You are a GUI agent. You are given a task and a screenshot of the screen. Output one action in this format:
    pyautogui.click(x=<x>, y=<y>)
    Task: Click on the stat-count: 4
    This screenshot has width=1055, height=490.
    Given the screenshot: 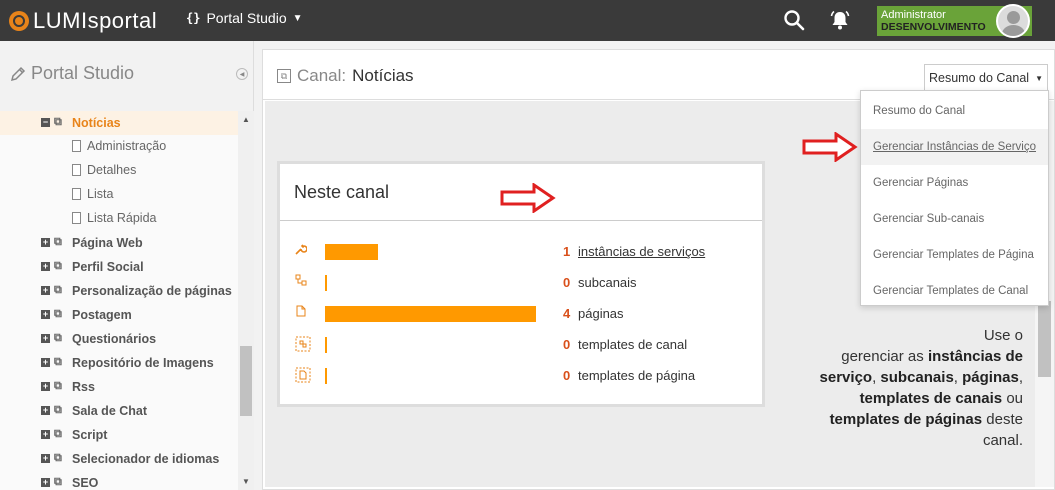 What is the action you would take?
    pyautogui.click(x=567, y=313)
    